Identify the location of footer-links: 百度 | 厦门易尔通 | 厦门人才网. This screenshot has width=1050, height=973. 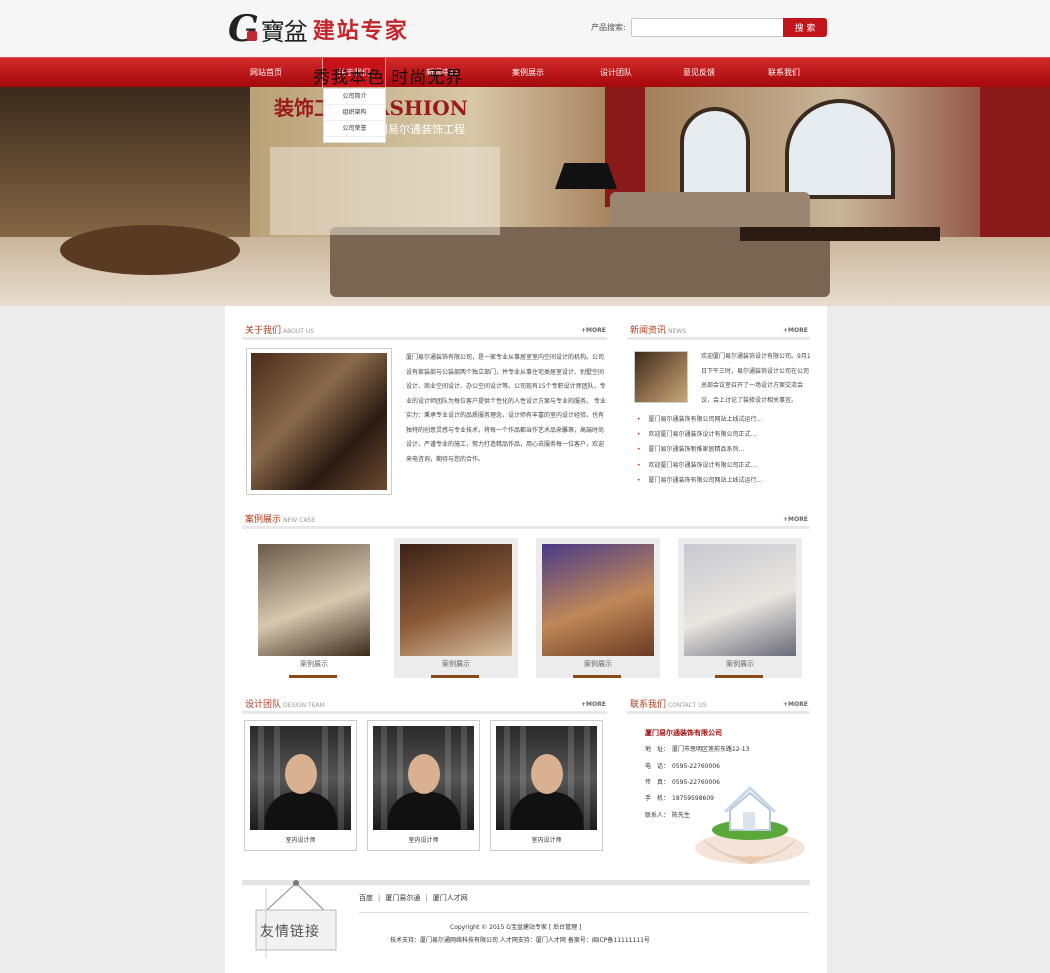
(413, 898).